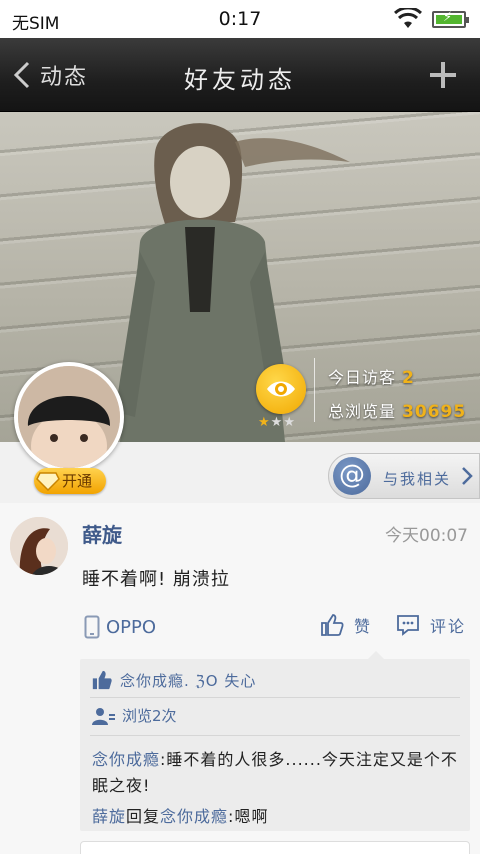  What do you see at coordinates (346, 625) in the screenshot?
I see `like-button: 赞` at bounding box center [346, 625].